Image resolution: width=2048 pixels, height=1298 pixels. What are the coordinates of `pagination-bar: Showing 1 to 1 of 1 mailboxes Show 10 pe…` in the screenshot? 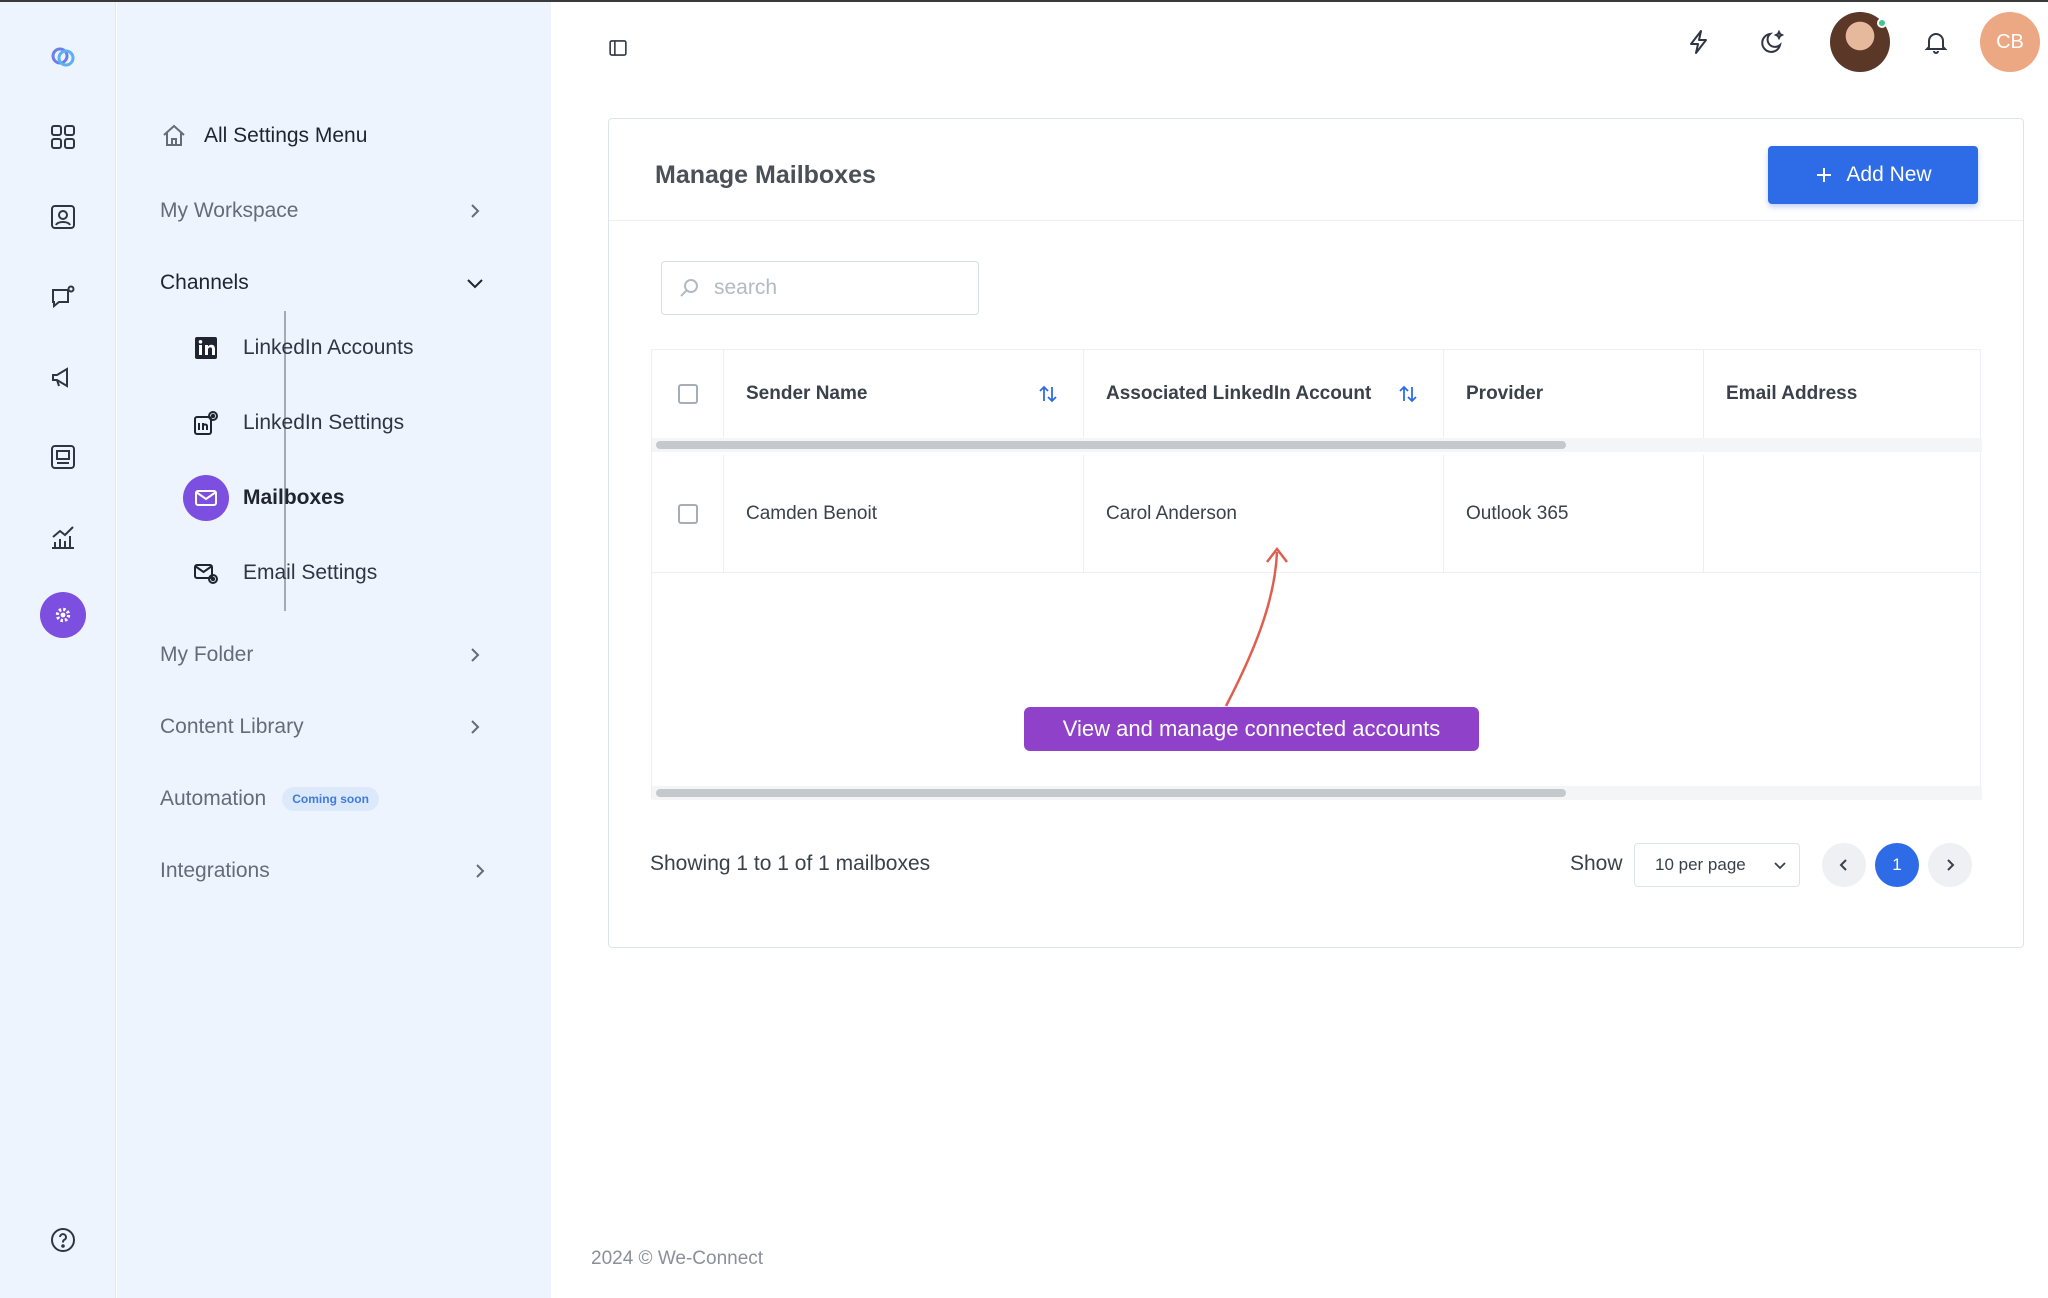 It's located at (1320, 865).